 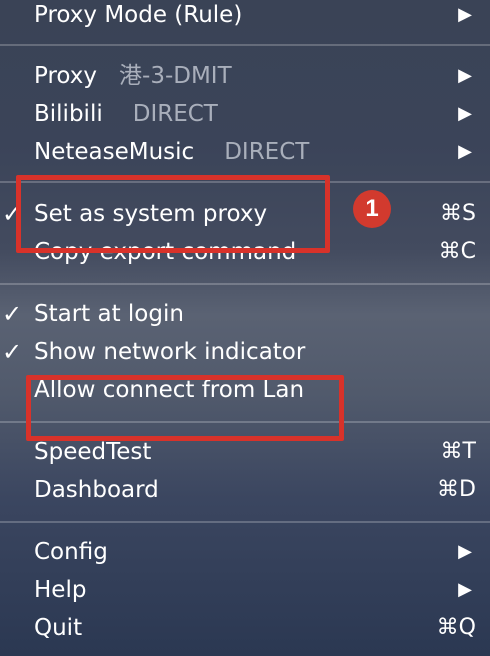 I want to click on bilibili-row: Bilibili DIRECT, so click(x=126, y=114).